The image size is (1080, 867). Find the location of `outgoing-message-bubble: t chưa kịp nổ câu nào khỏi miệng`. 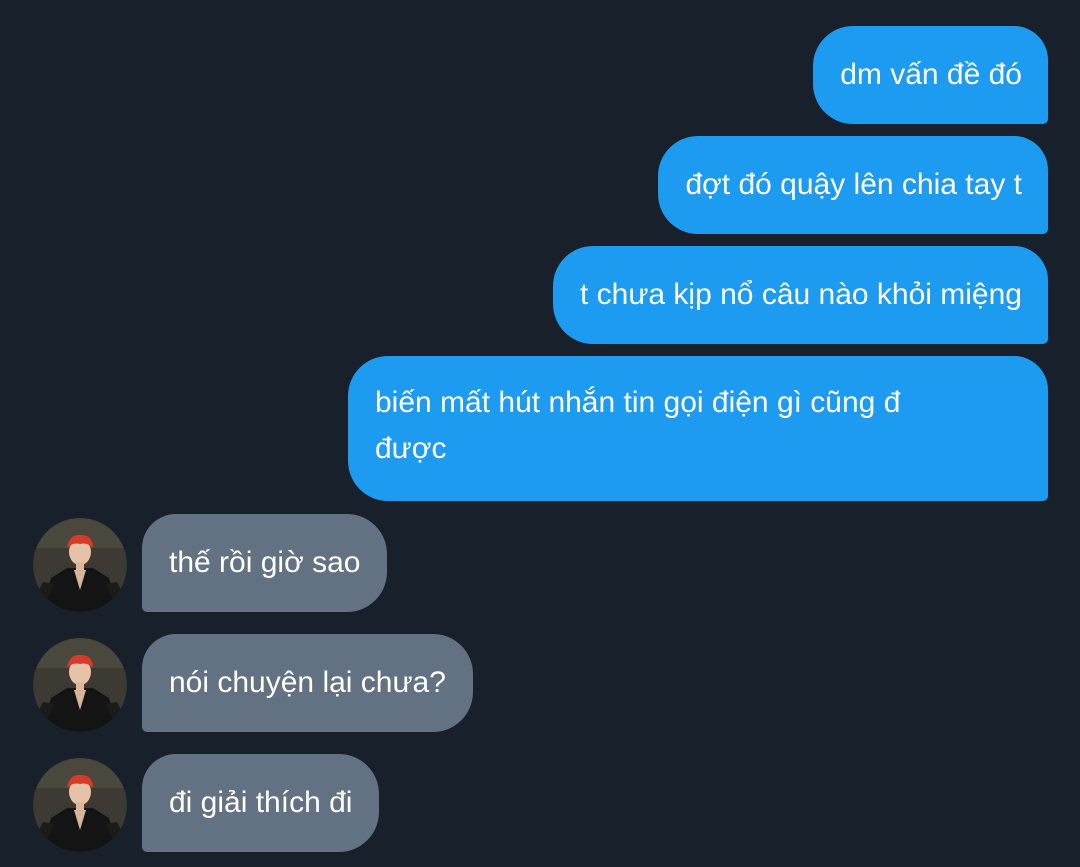

outgoing-message-bubble: t chưa kịp nổ câu nào khỏi miệng is located at coordinates (800, 295).